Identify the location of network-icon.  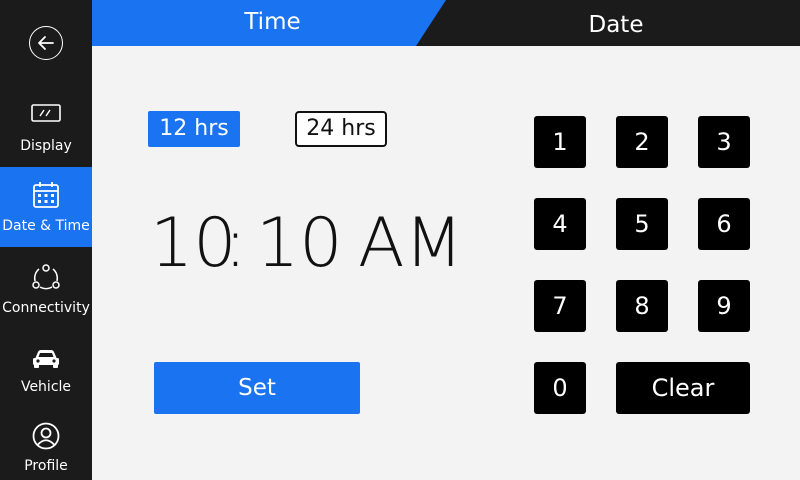
(46, 277).